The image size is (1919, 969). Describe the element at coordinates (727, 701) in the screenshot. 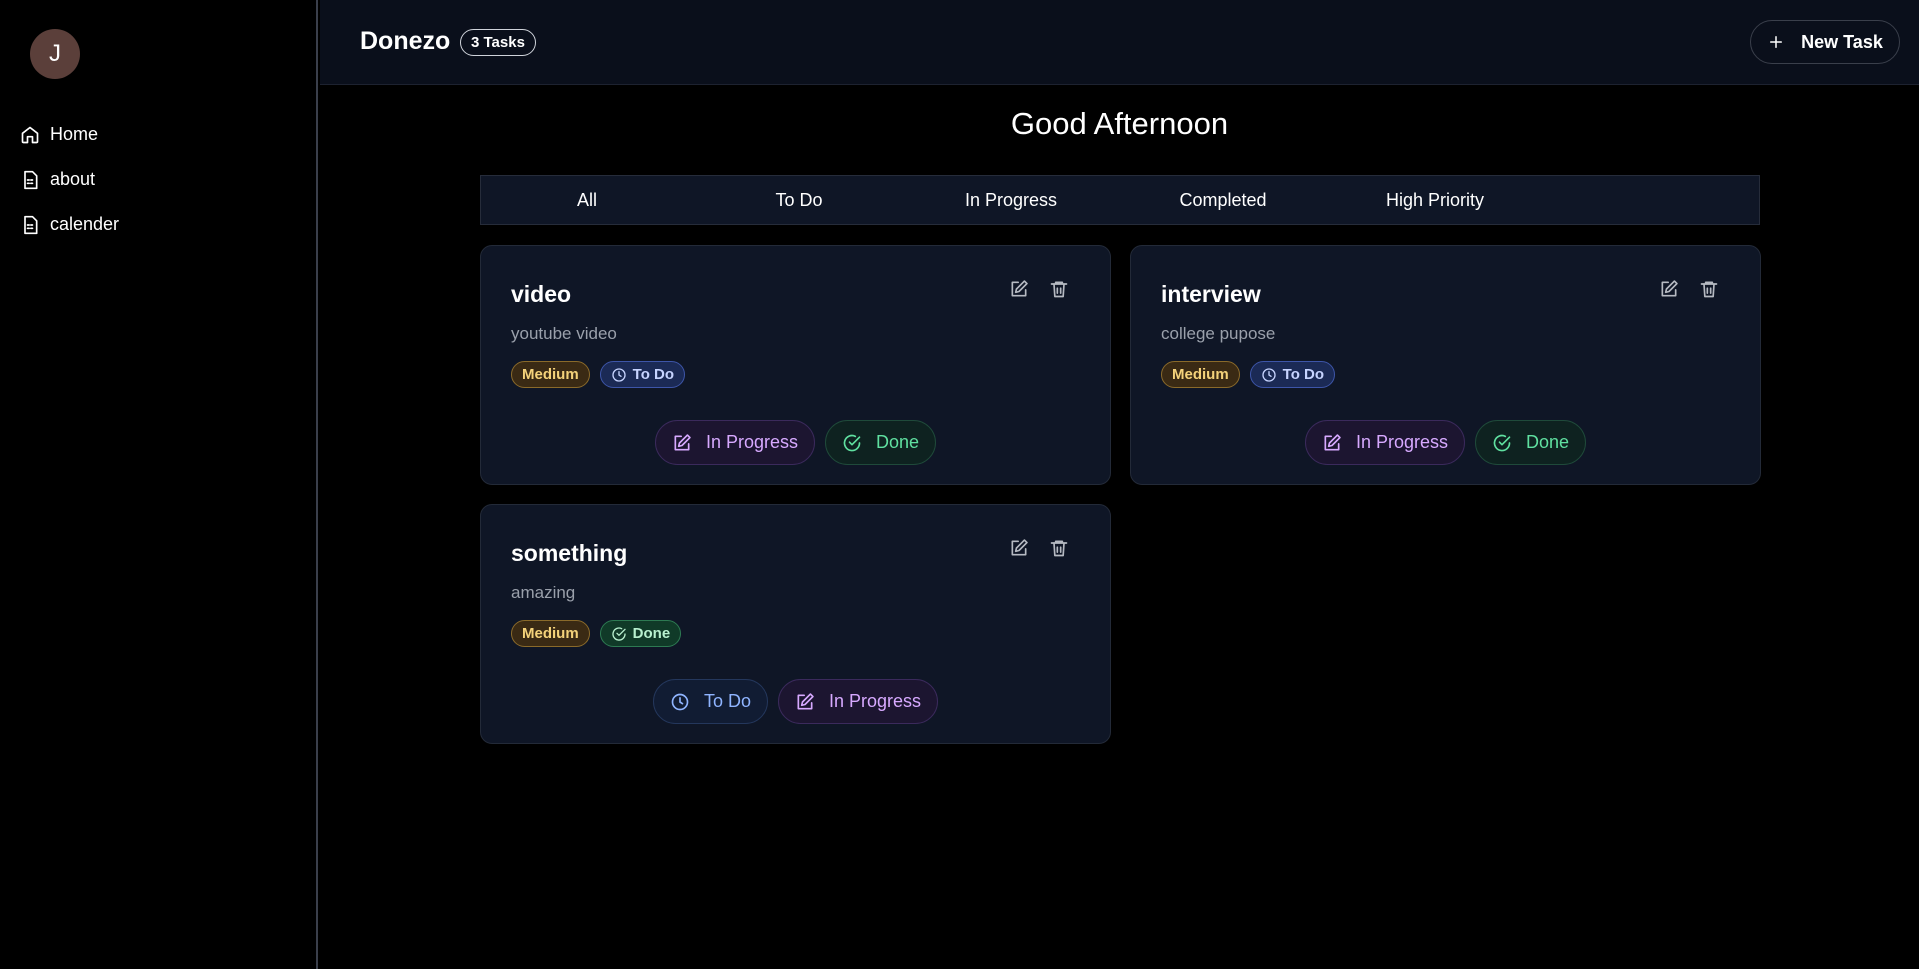

I see `action-label: To Do` at that location.